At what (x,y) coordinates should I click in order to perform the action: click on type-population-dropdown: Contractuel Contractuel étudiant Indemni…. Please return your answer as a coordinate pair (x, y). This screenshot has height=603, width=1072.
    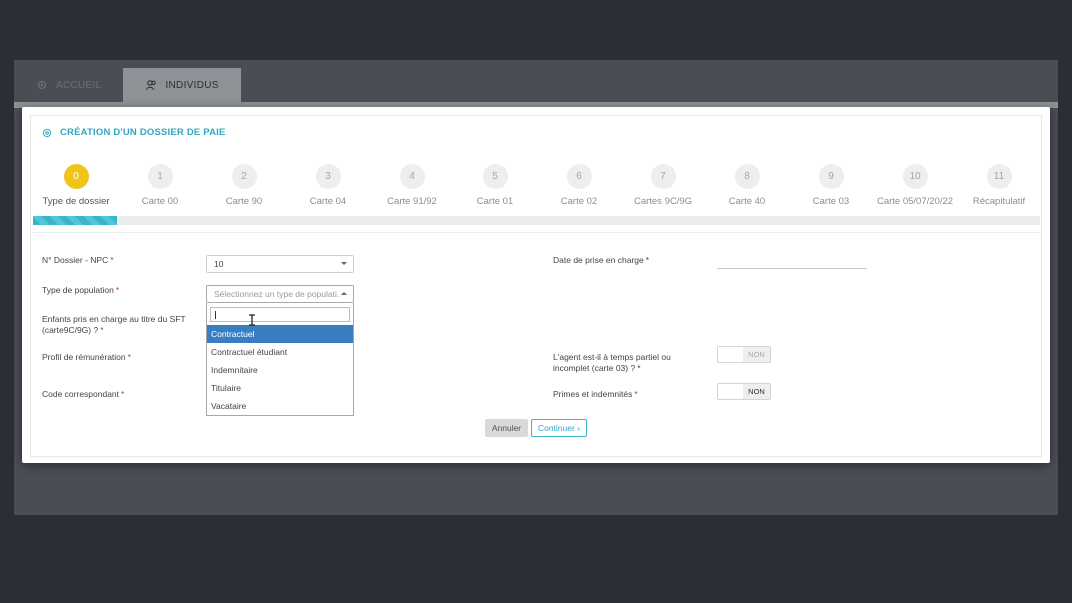
    Looking at the image, I should click on (280, 359).